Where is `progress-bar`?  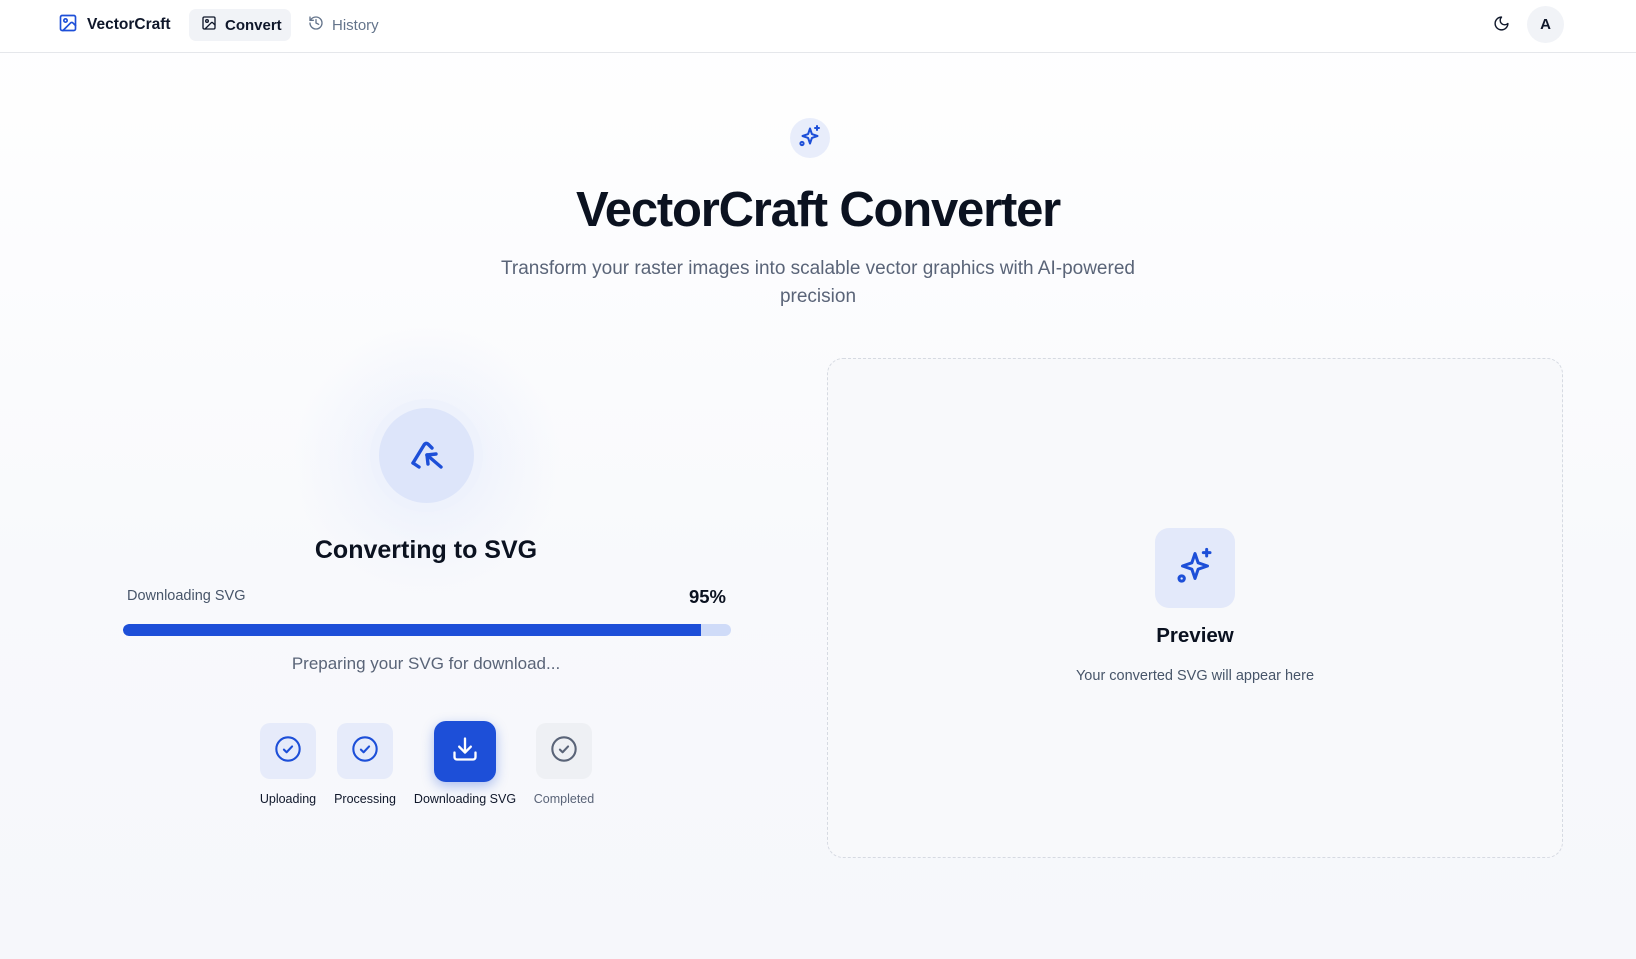
progress-bar is located at coordinates (427, 630).